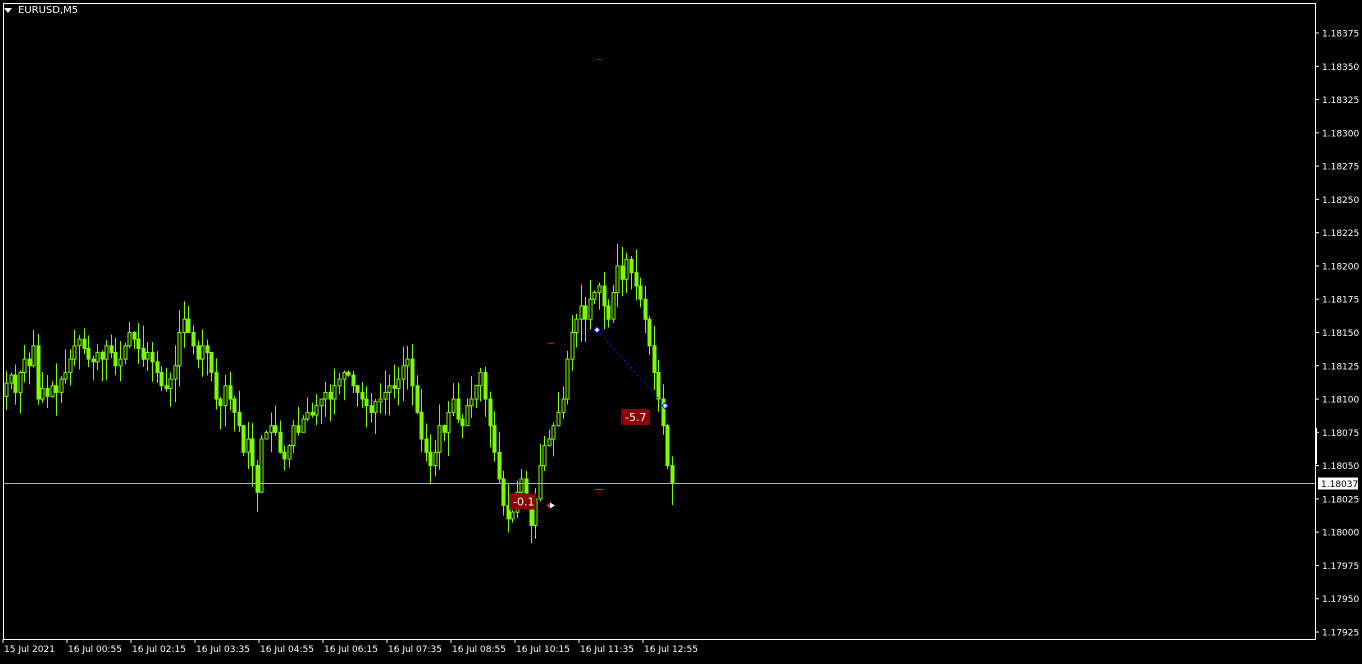 This screenshot has height=664, width=1362. What do you see at coordinates (1340, 367) in the screenshot?
I see `price-tick-label: 1.18125` at bounding box center [1340, 367].